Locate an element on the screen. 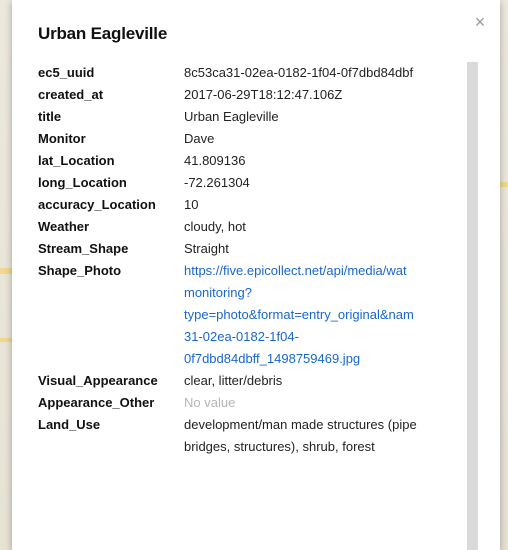  close-icon: × is located at coordinates (480, 22).